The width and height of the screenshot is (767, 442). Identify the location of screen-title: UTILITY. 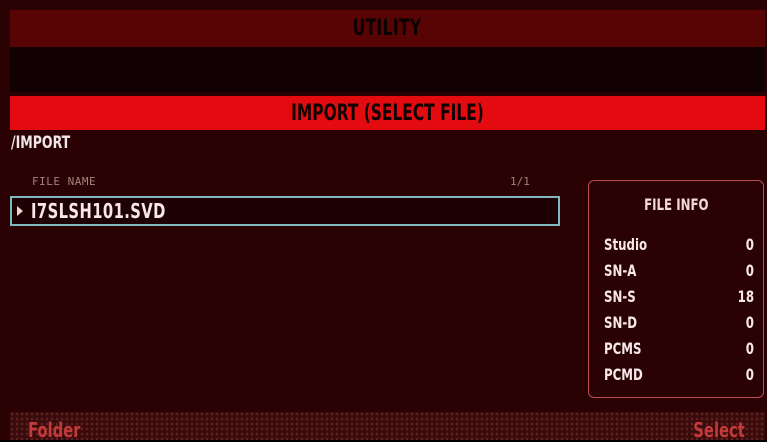
(387, 28).